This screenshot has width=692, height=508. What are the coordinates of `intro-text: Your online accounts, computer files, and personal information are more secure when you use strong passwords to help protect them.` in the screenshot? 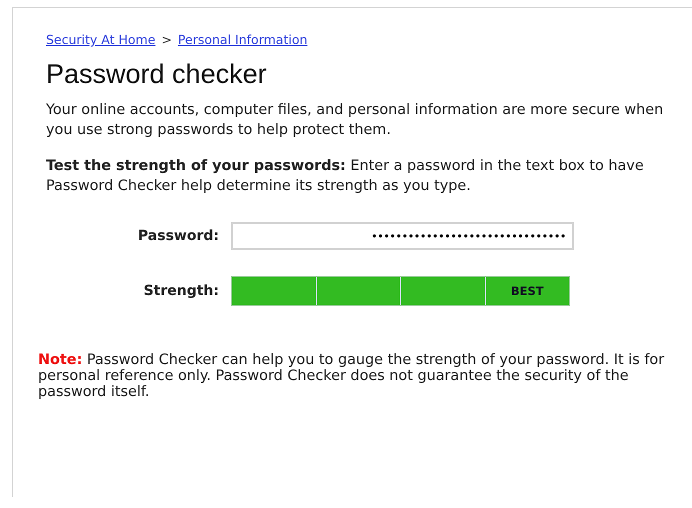 It's located at (355, 120).